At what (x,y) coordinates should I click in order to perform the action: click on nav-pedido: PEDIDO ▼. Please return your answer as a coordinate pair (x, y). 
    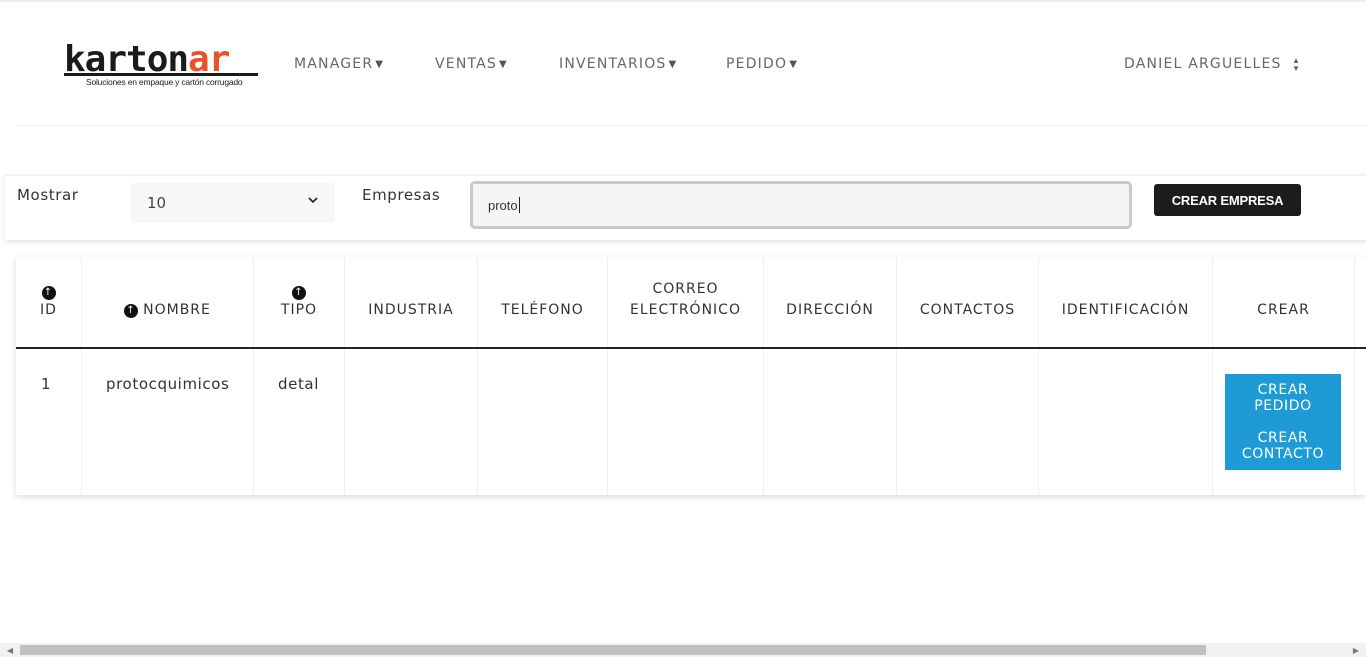
    Looking at the image, I should click on (762, 64).